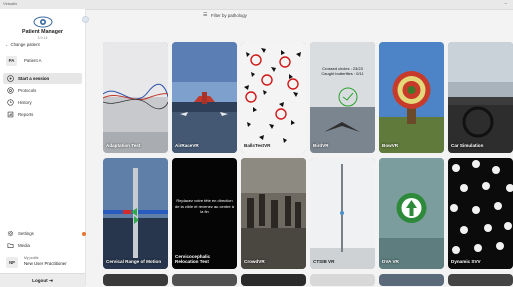 The height and width of the screenshot is (287, 513). What do you see at coordinates (25, 102) in the screenshot?
I see `nav-label: History` at bounding box center [25, 102].